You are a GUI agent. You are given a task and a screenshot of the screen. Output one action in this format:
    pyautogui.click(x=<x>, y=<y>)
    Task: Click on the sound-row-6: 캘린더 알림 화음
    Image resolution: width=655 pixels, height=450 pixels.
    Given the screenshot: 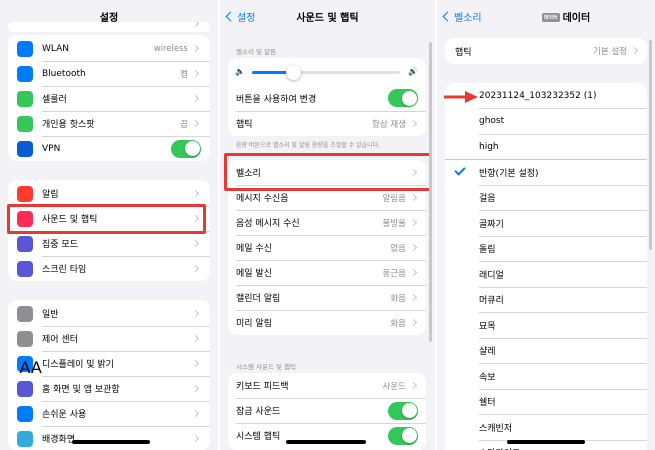 What is the action you would take?
    pyautogui.click(x=327, y=297)
    